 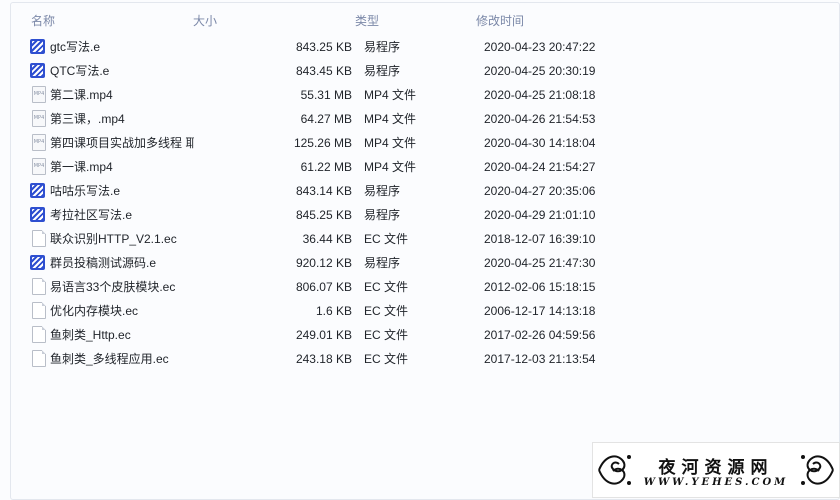 I want to click on file-size: 845.25 KB, so click(x=323, y=215).